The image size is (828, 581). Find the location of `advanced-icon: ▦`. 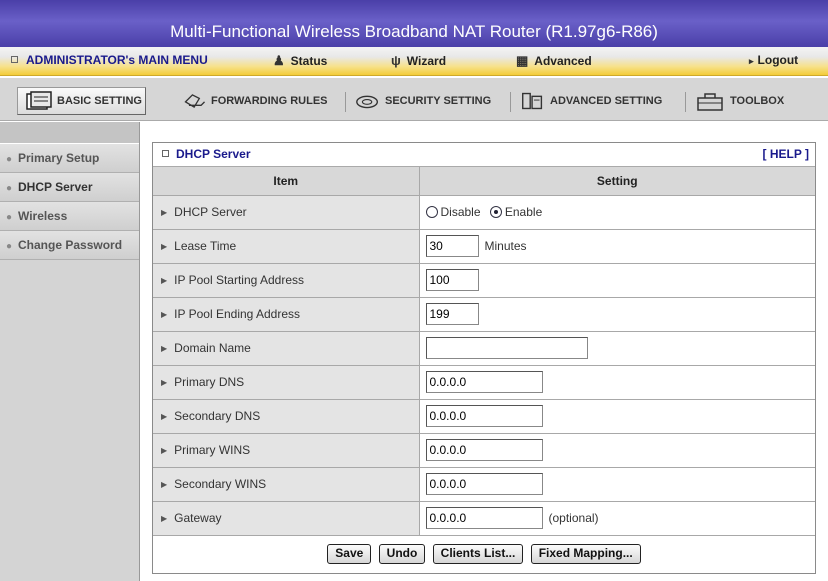

advanced-icon: ▦ is located at coordinates (522, 60).